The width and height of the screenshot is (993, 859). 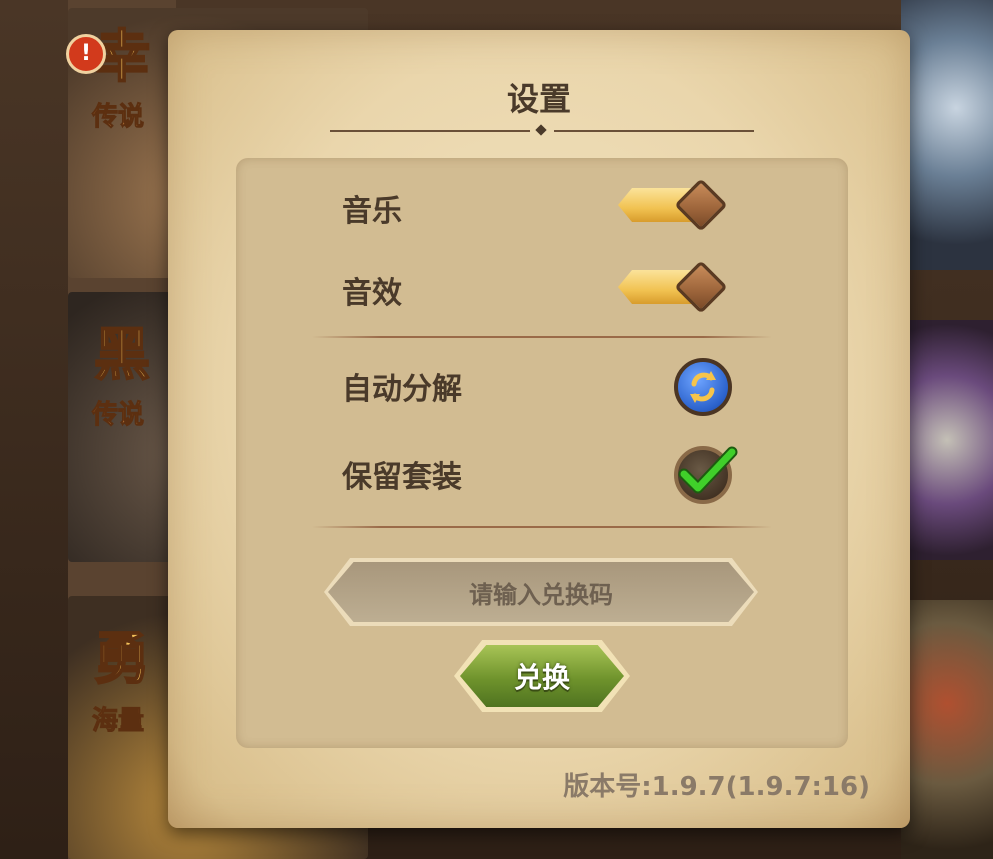 I want to click on music-toggle, so click(x=677, y=205).